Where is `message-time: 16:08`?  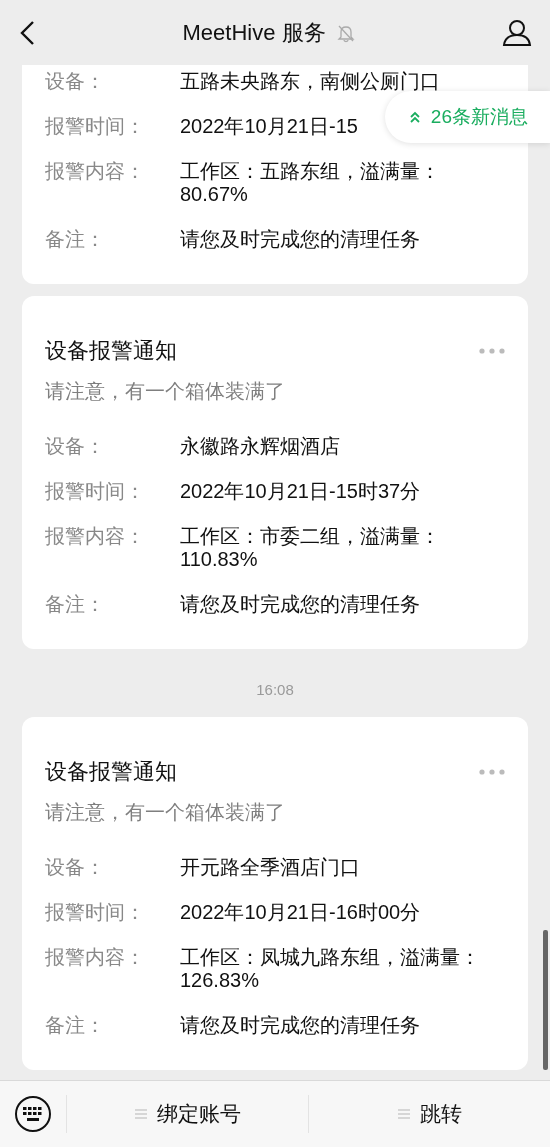 message-time: 16:08 is located at coordinates (275, 690).